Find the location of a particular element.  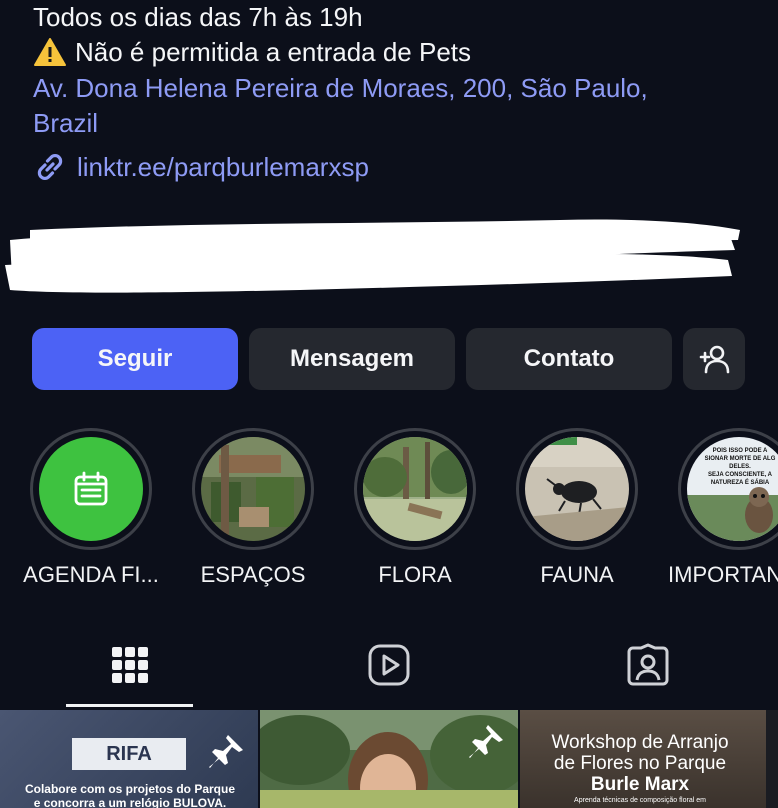

story-text: POIS ISSO PODE A is located at coordinates (740, 451).